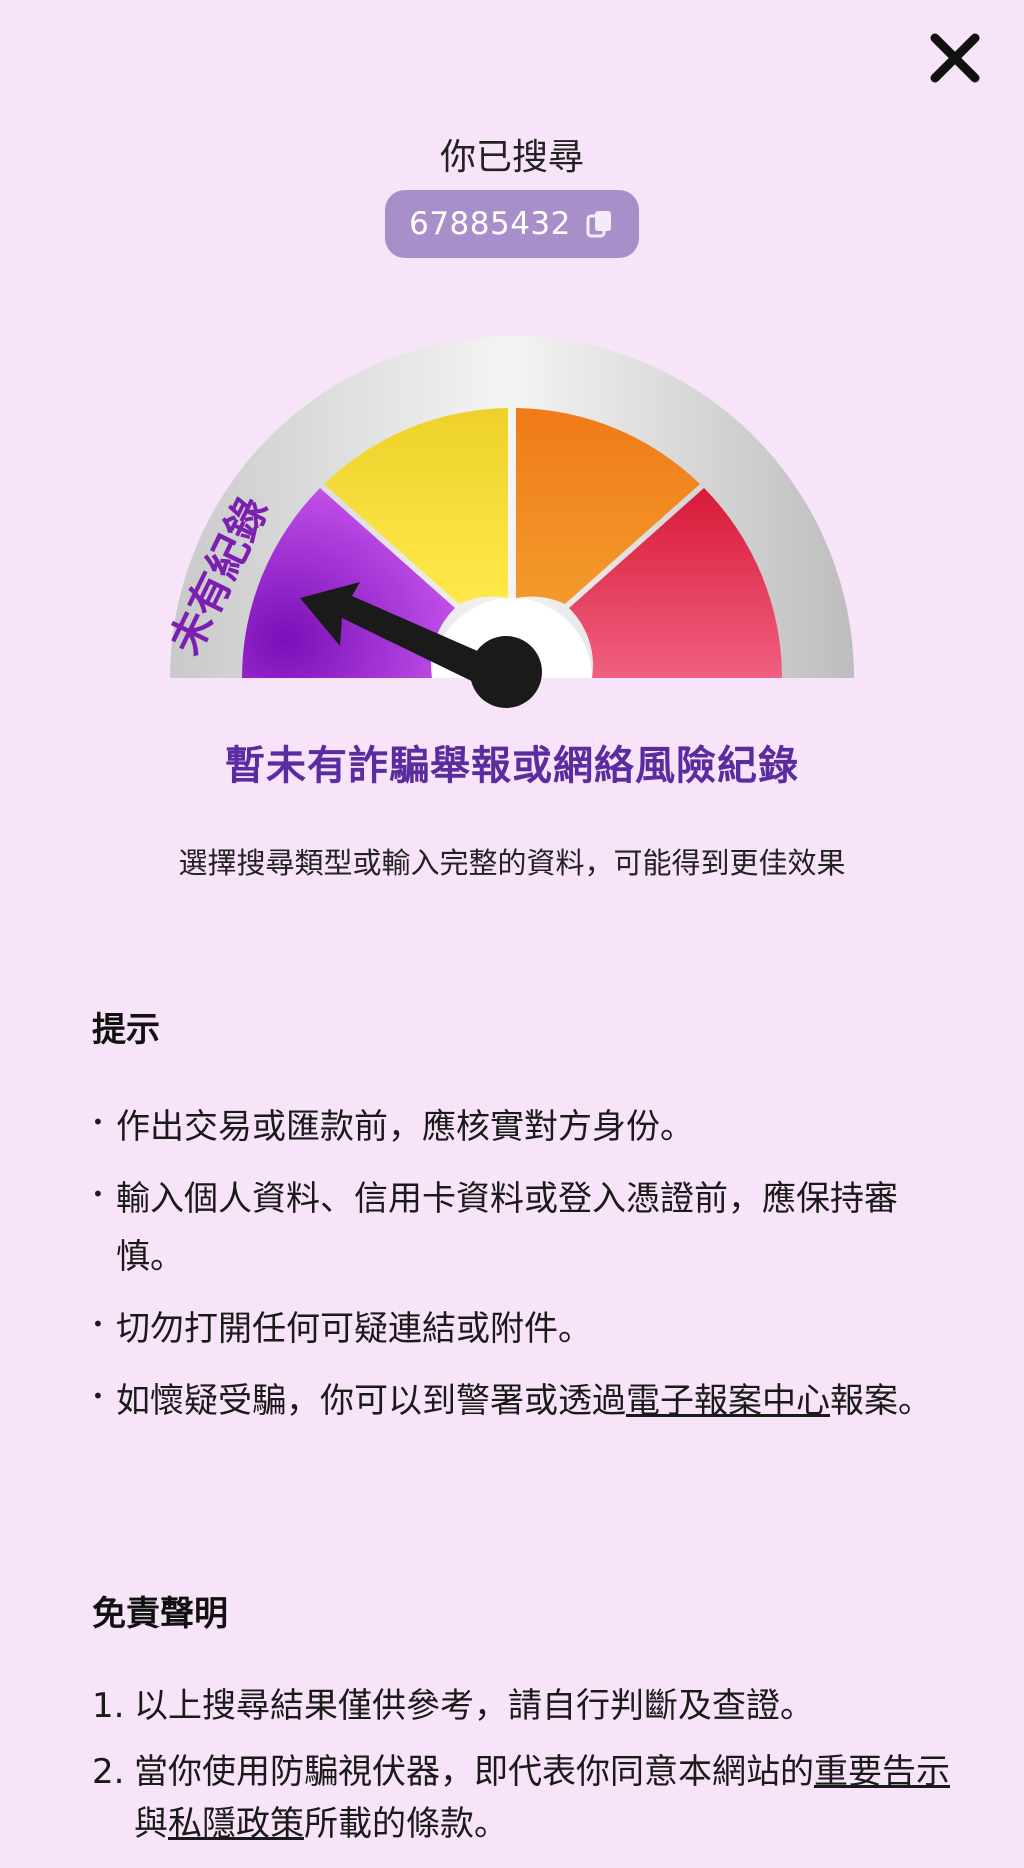  I want to click on privacy-policy-link: 私隱政策, so click(236, 1824).